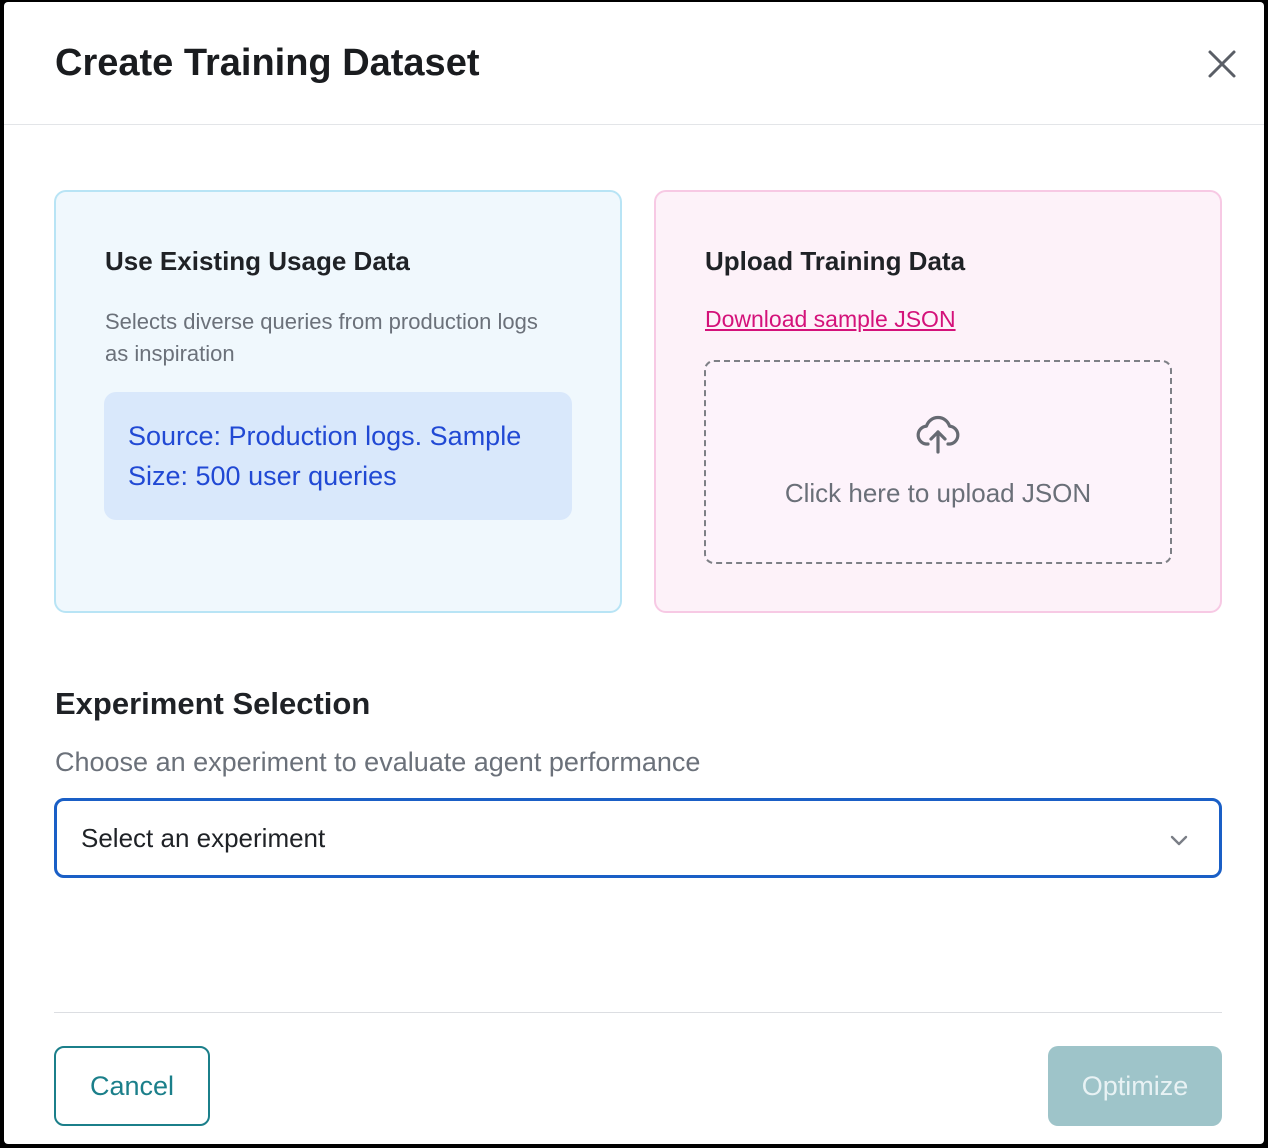  I want to click on close-icon, so click(1222, 64).